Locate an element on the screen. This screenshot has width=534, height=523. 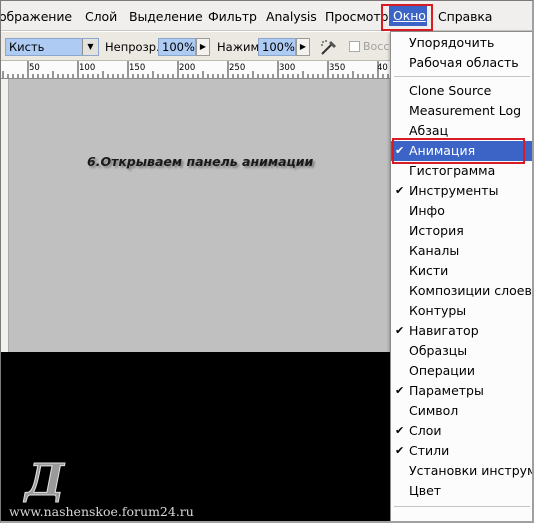
menu-item-label: Рабочая область is located at coordinates (464, 62).